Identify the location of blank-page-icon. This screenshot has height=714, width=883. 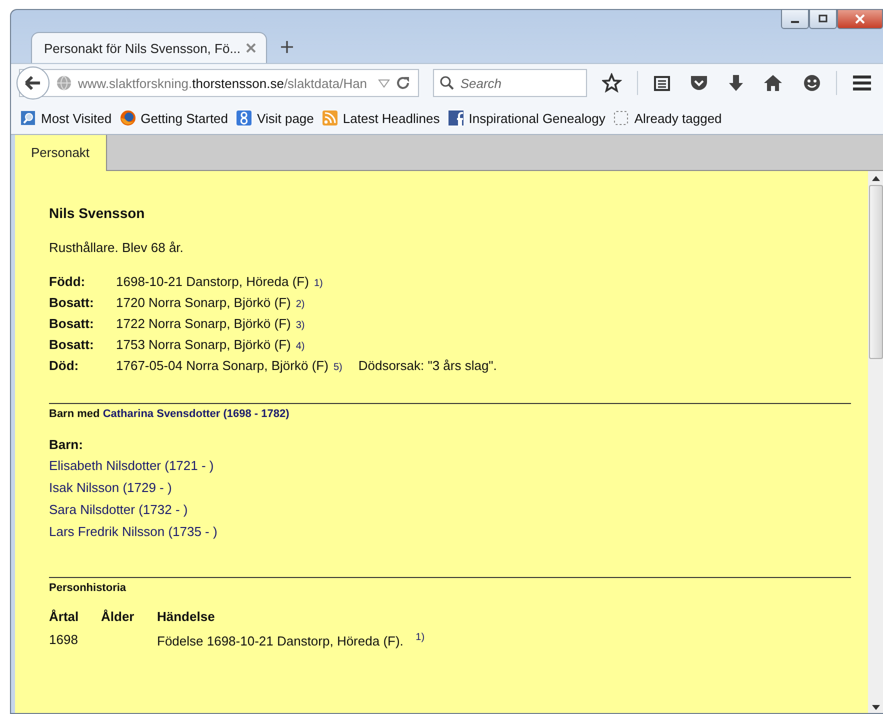
(621, 118).